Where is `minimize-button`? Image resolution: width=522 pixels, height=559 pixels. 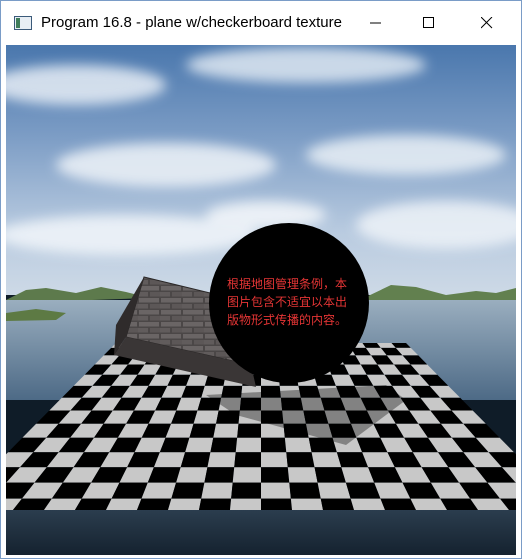
minimize-button is located at coordinates (376, 23).